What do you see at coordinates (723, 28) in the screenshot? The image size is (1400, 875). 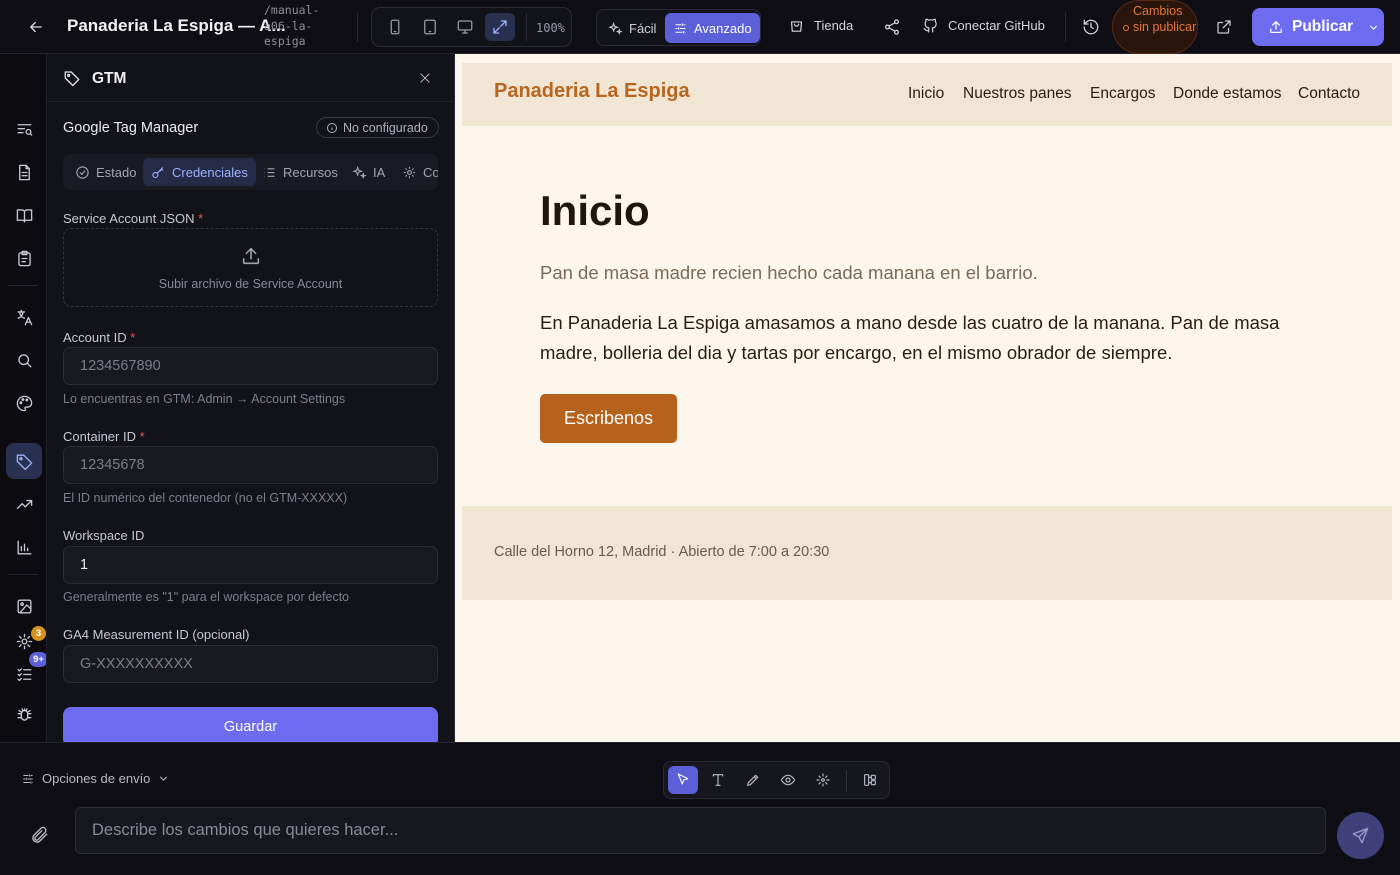 I see `advanced-mode-label: Avanzado` at bounding box center [723, 28].